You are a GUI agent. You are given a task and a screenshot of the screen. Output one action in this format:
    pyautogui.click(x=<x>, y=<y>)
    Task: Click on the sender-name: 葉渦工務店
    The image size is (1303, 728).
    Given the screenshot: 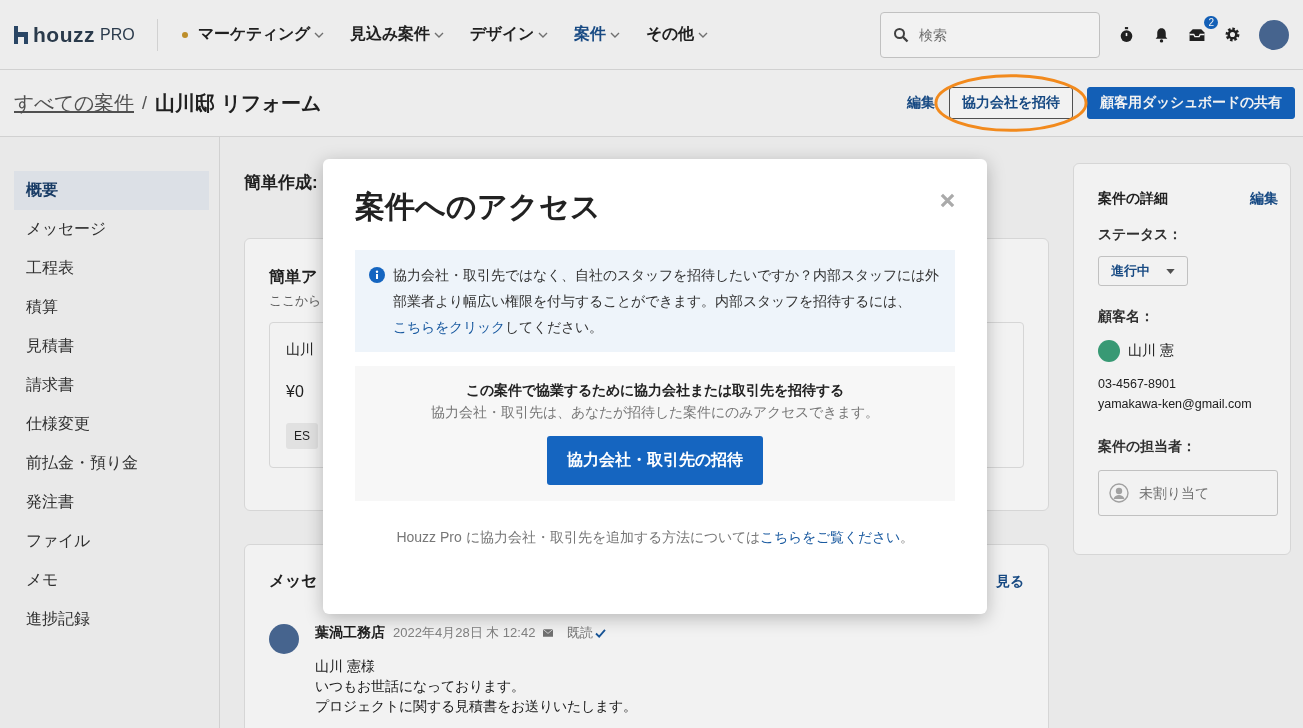 What is the action you would take?
    pyautogui.click(x=350, y=633)
    